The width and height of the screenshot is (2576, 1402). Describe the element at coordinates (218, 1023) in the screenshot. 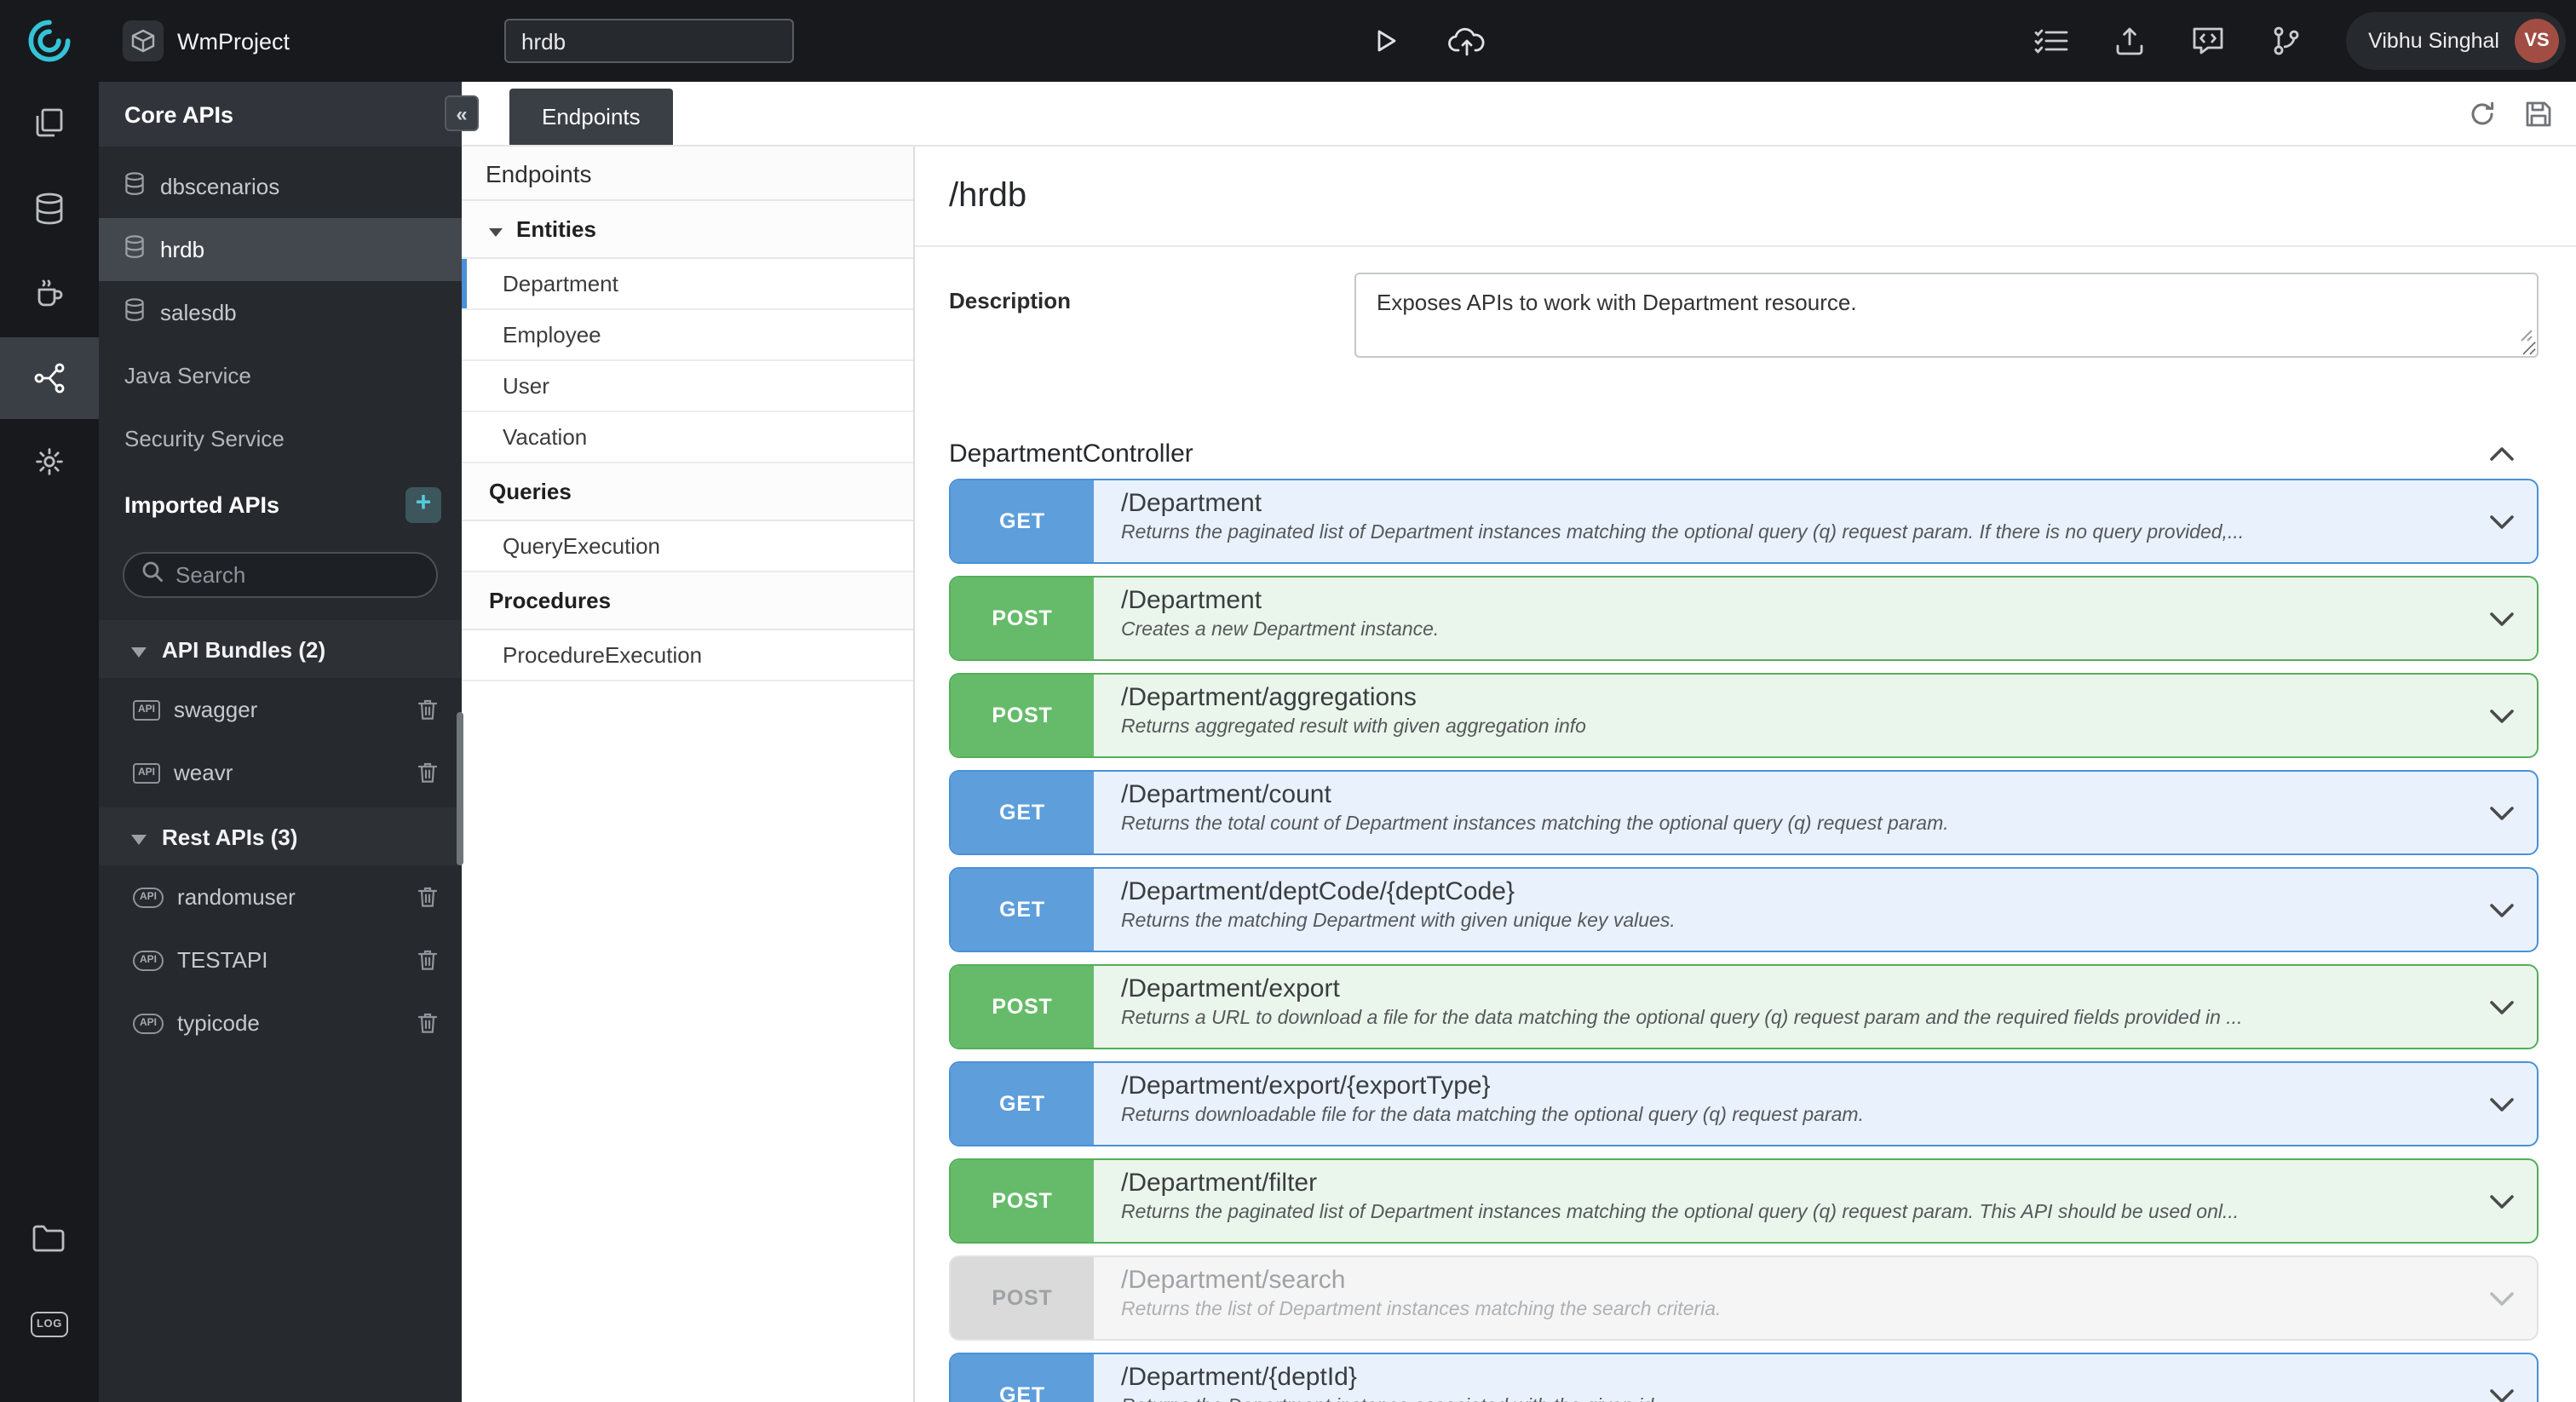

I see `api-item-label: typicode` at that location.